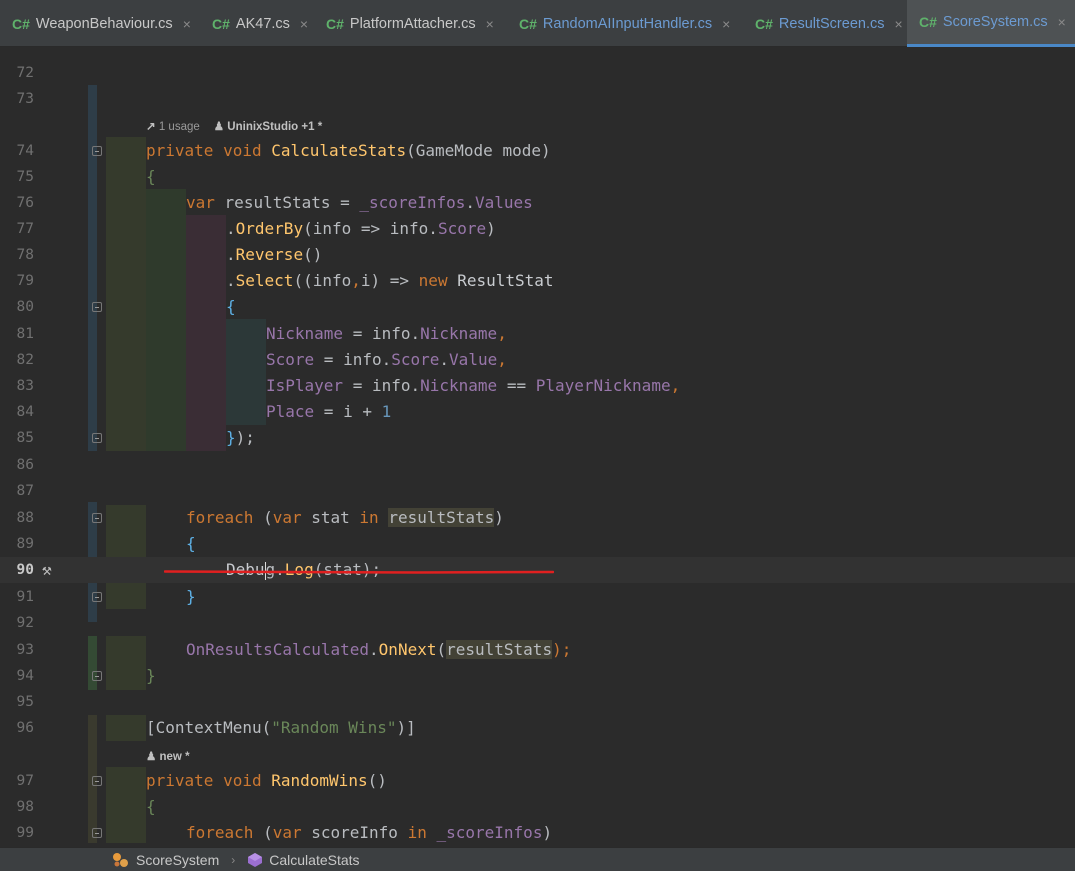 The width and height of the screenshot is (1075, 871). I want to click on code-line: 91 }, so click(537, 597).